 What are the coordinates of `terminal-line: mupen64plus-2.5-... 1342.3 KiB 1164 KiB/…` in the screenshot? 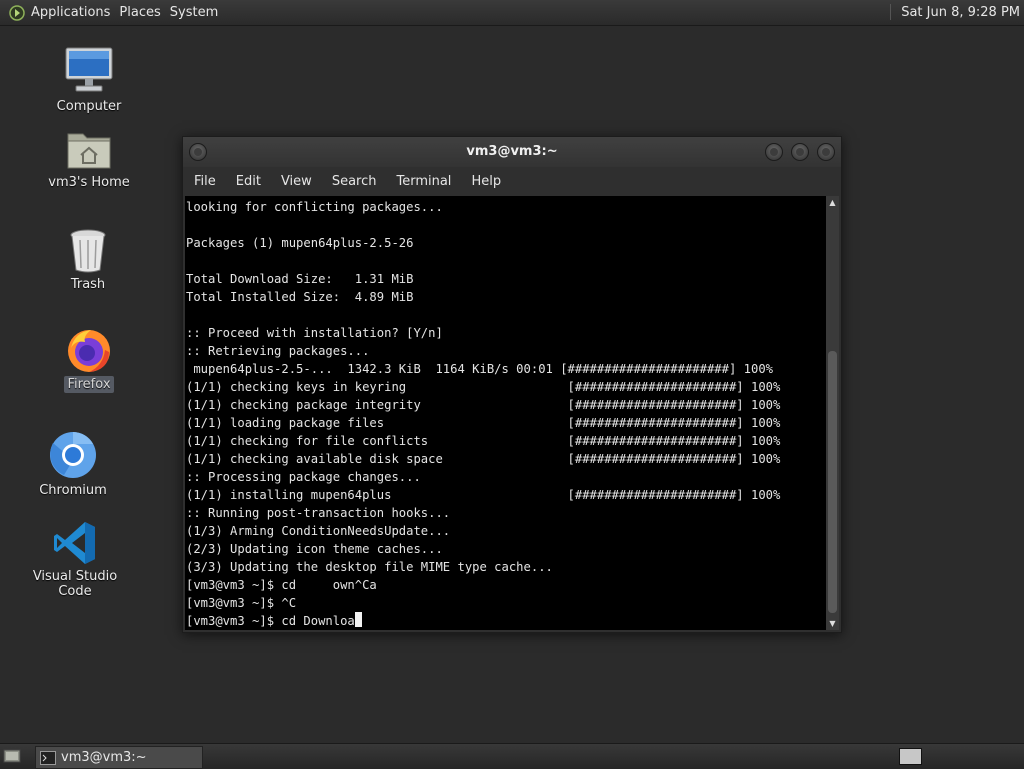 It's located at (483, 369).